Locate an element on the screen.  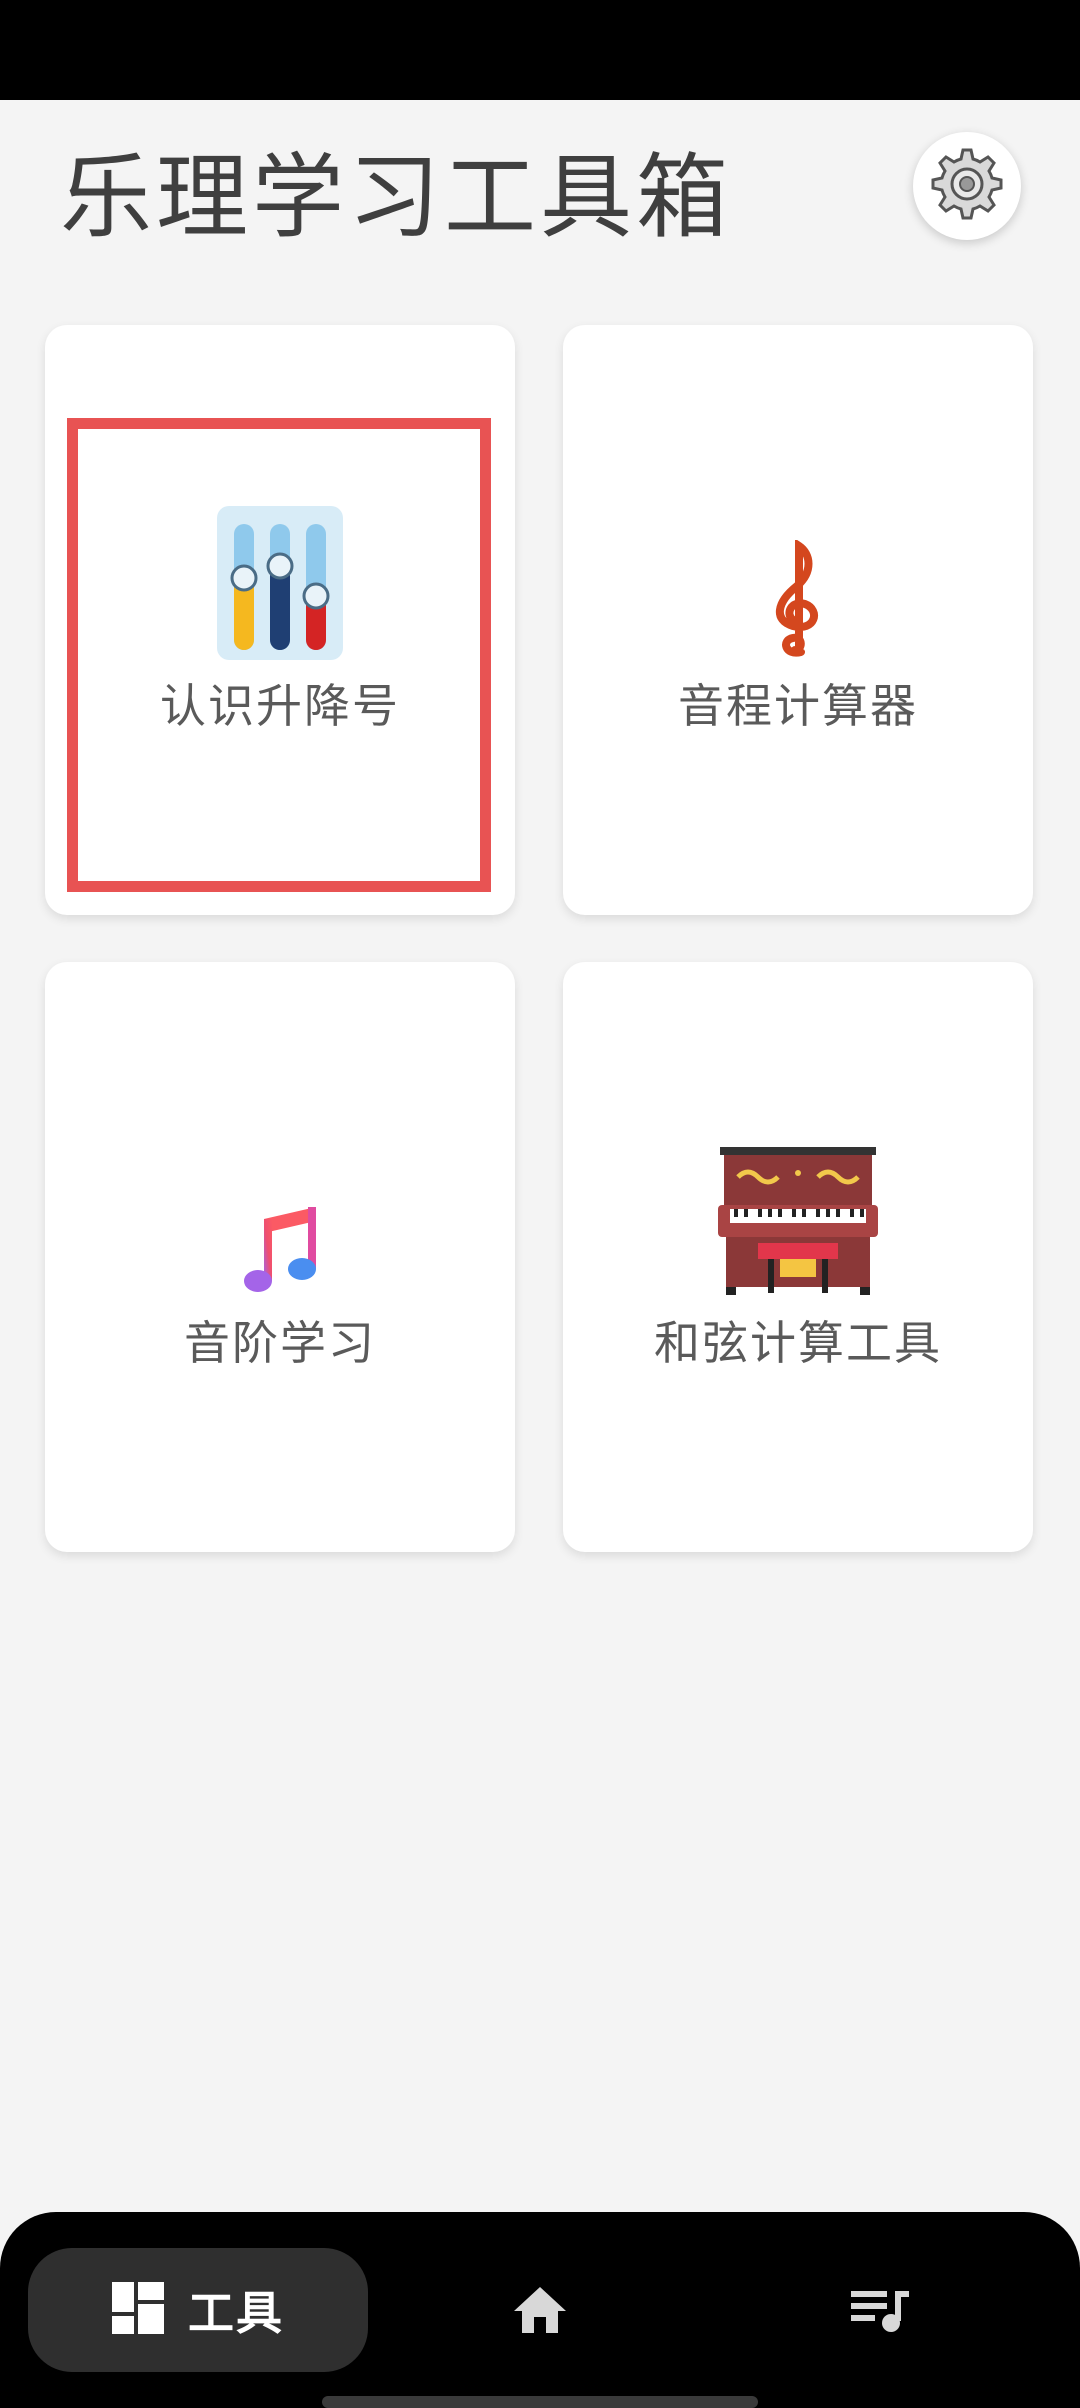
nav-tab-playlist is located at coordinates (880, 2312).